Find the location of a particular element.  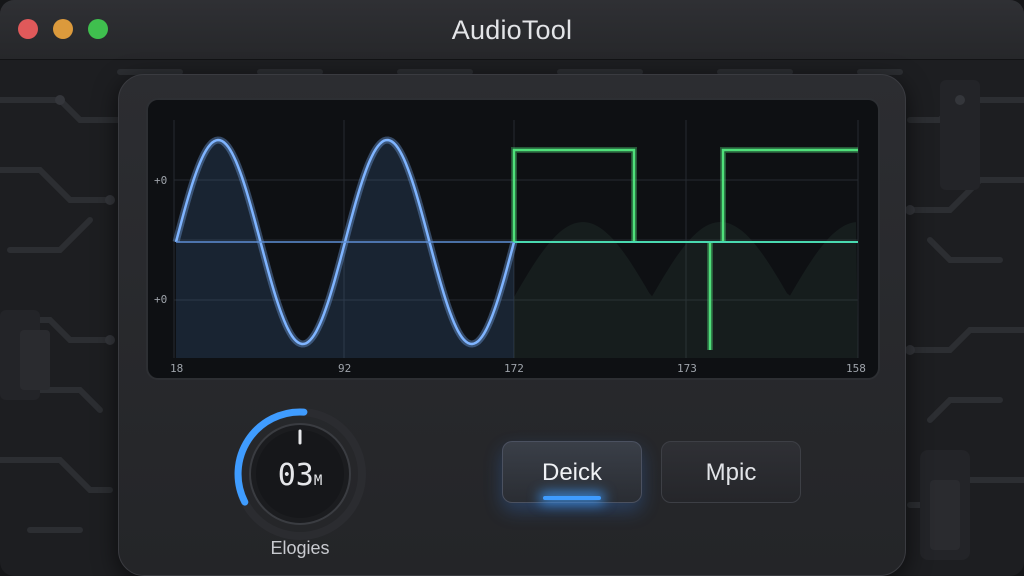

knob-number: 03 is located at coordinates (295, 475).